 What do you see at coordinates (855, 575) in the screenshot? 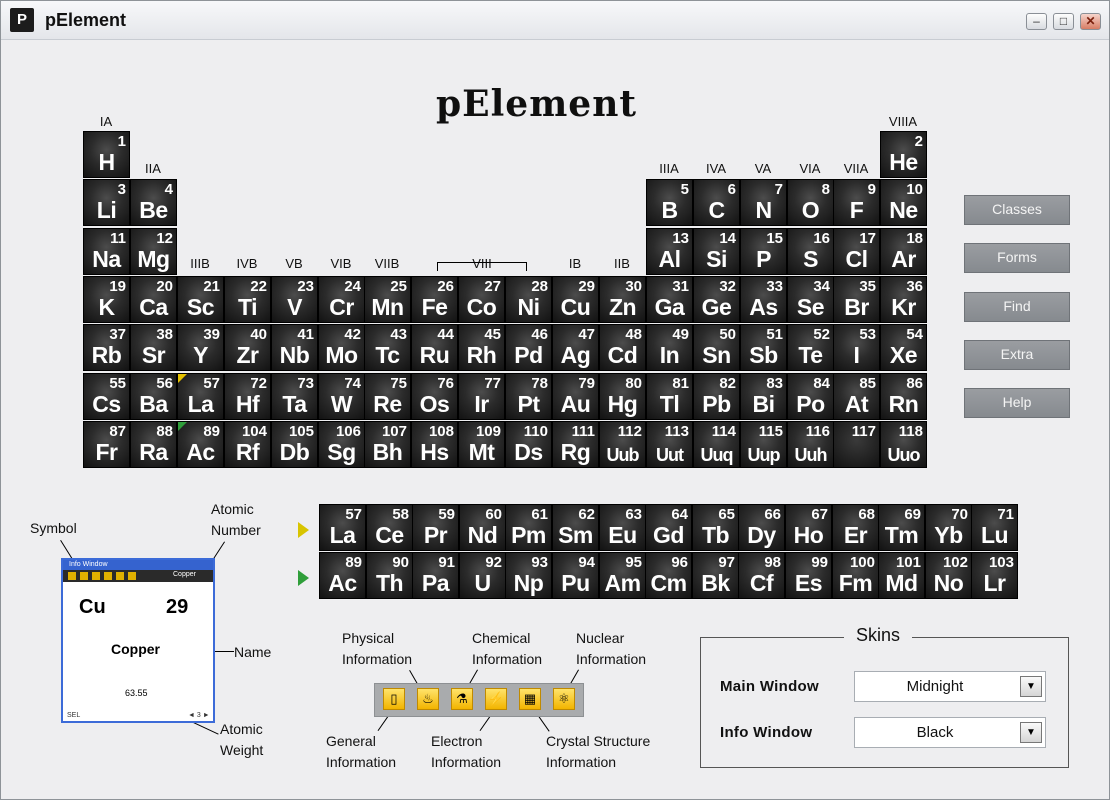
I see `element-cell-fm: 100 Fm` at bounding box center [855, 575].